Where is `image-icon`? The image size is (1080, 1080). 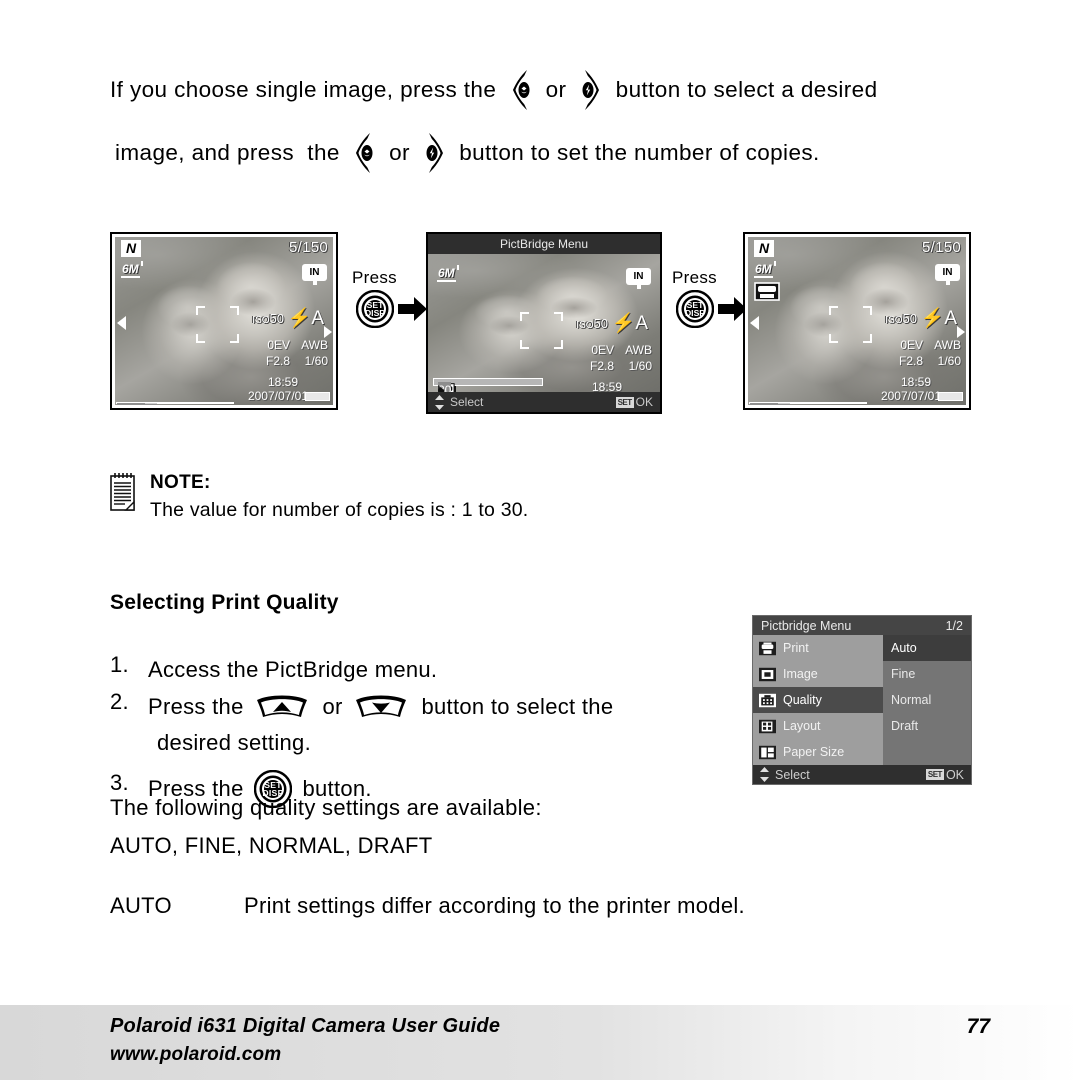
image-icon is located at coordinates (767, 674).